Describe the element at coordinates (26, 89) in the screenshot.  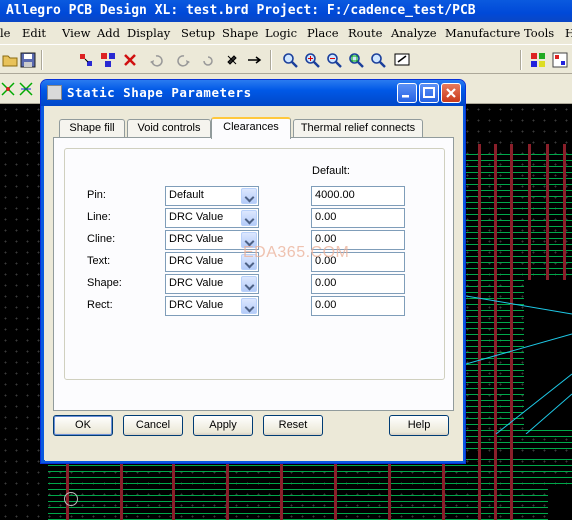
I see `unrats-icon` at that location.